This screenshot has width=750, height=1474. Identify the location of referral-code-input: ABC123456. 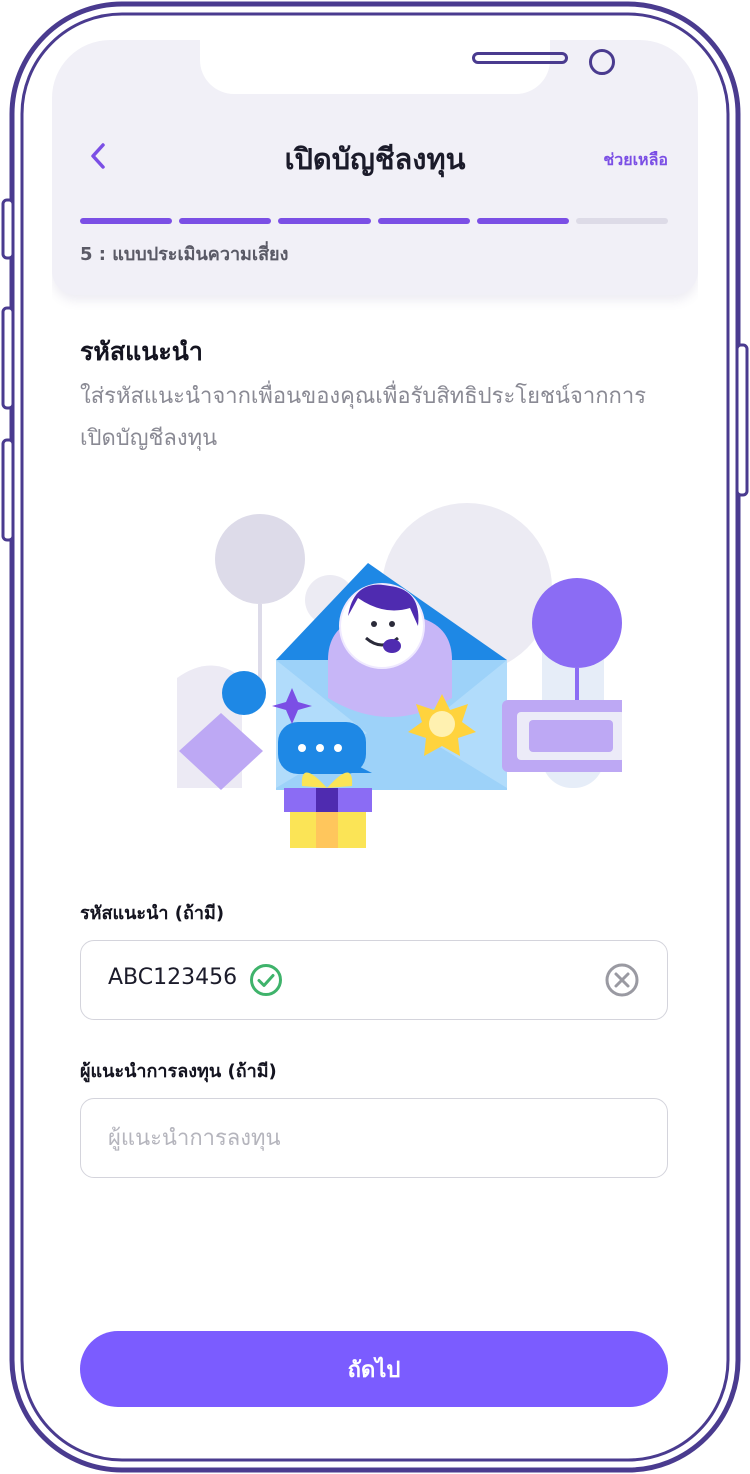
(374, 980).